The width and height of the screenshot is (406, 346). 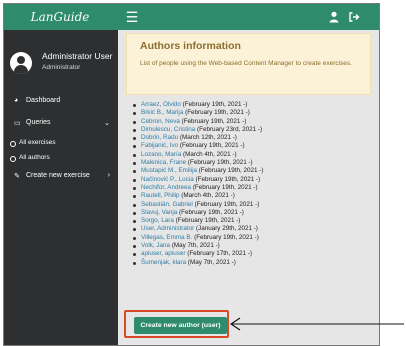 What do you see at coordinates (61, 144) in the screenshot?
I see `sidebar-item-all-exercises: All exercises` at bounding box center [61, 144].